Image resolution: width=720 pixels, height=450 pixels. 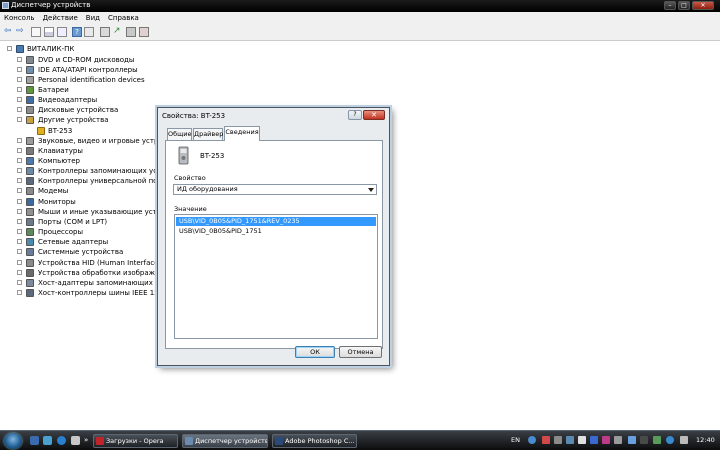 What do you see at coordinates (51, 5) in the screenshot?
I see `window-title: Диспетчер устройств` at bounding box center [51, 5].